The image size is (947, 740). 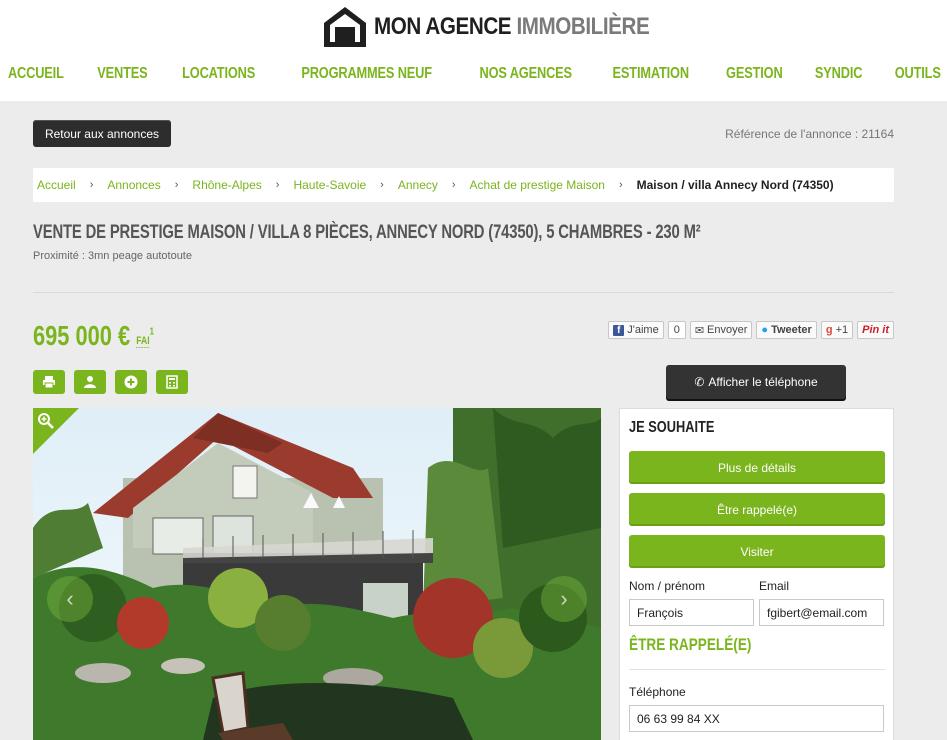 What do you see at coordinates (917, 74) in the screenshot?
I see `nav-outils: OUTILS` at bounding box center [917, 74].